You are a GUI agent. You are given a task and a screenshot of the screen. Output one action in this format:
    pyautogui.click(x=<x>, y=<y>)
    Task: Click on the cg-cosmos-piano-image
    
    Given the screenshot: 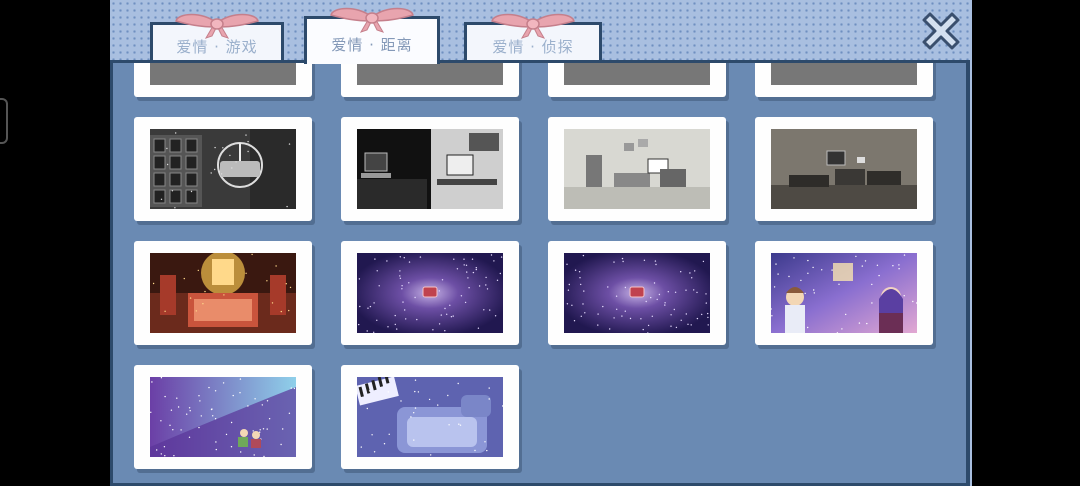 What is the action you would take?
    pyautogui.click(x=430, y=293)
    